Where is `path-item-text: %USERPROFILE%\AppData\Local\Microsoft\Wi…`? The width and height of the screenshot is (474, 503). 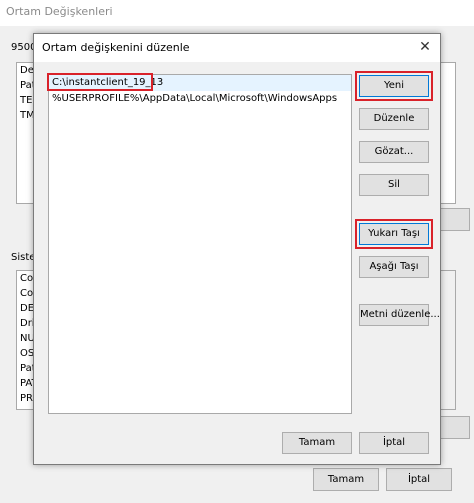
path-item-text: %USERPROFILE%\AppData\Local\Microsoft\Wi… is located at coordinates (195, 98).